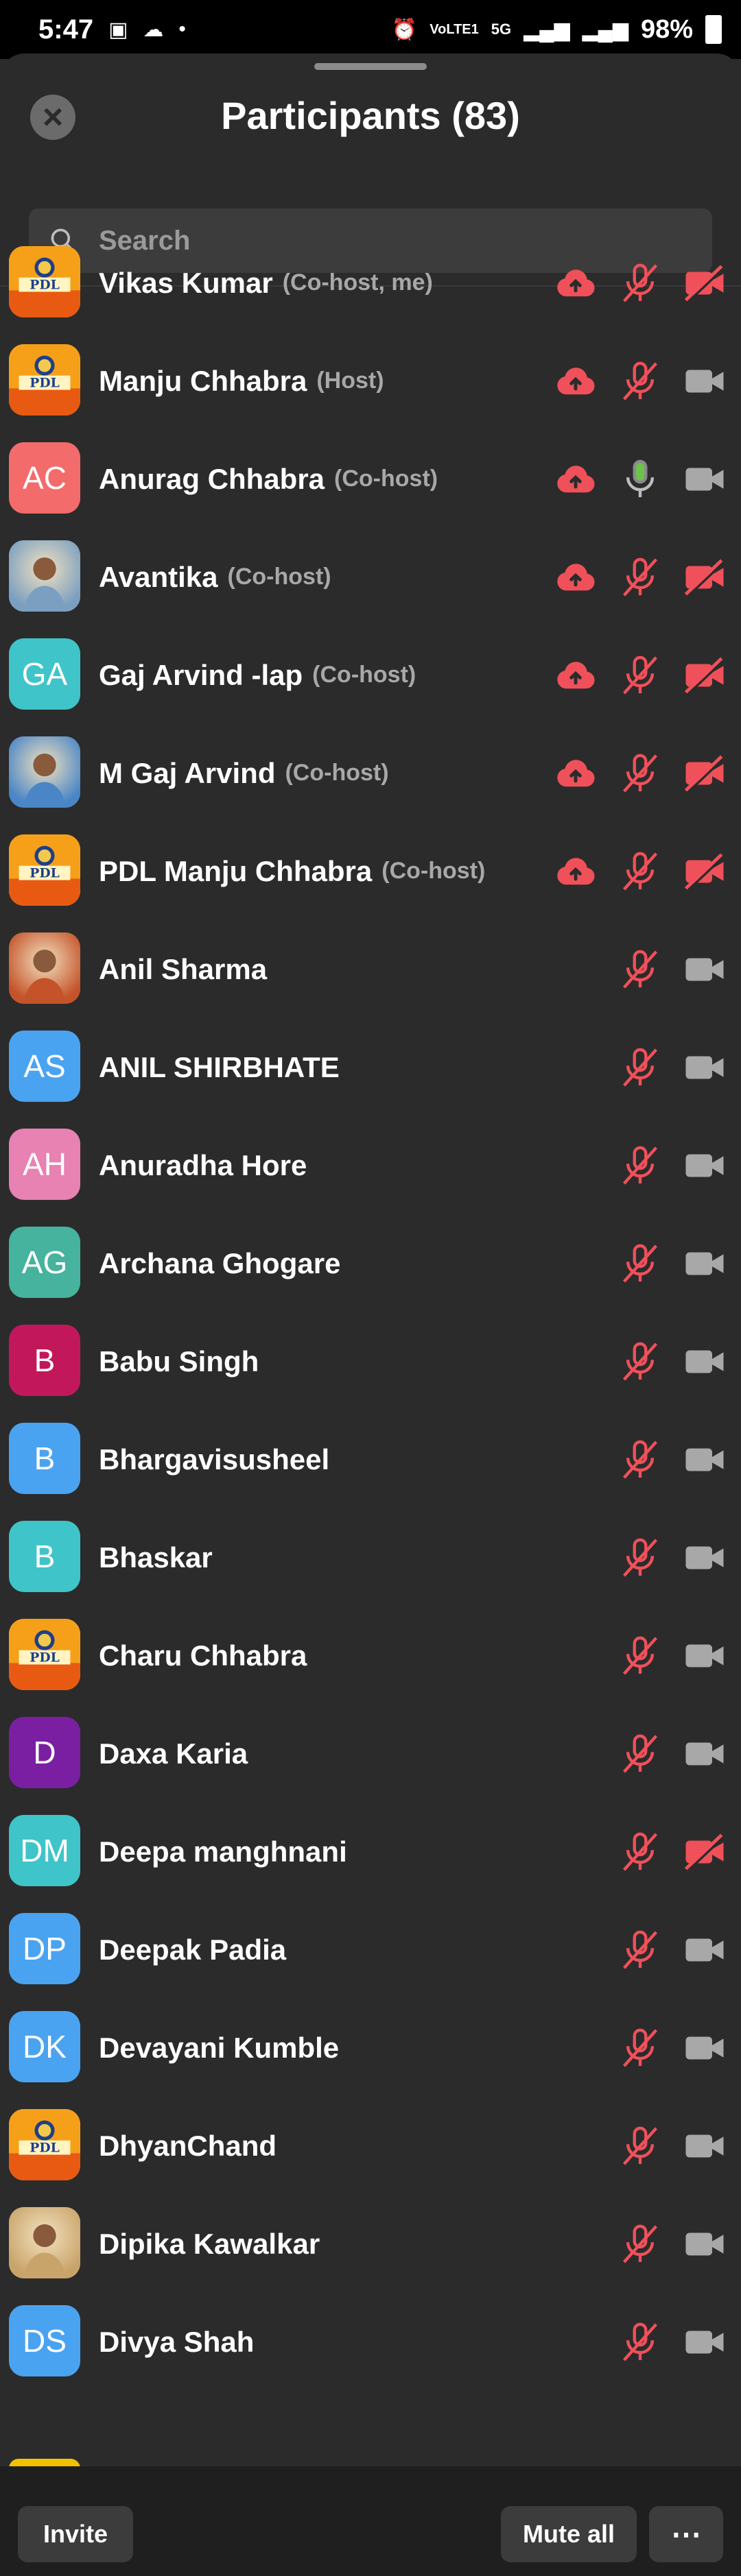 This screenshot has height=2576, width=741. Describe the element at coordinates (44, 1361) in the screenshot. I see `avatar: B` at that location.